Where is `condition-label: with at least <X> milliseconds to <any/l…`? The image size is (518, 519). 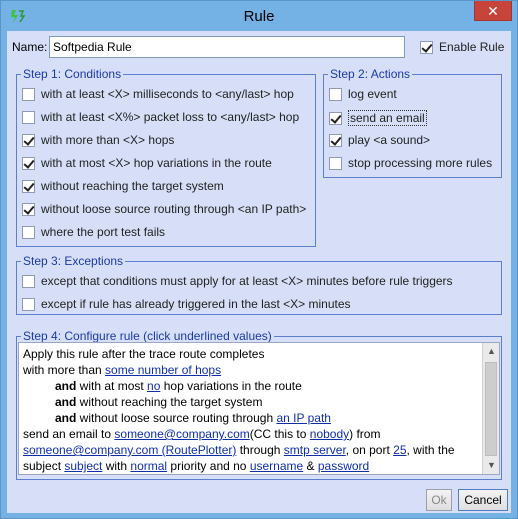 condition-label: with at least <X> milliseconds to <any/l… is located at coordinates (167, 94).